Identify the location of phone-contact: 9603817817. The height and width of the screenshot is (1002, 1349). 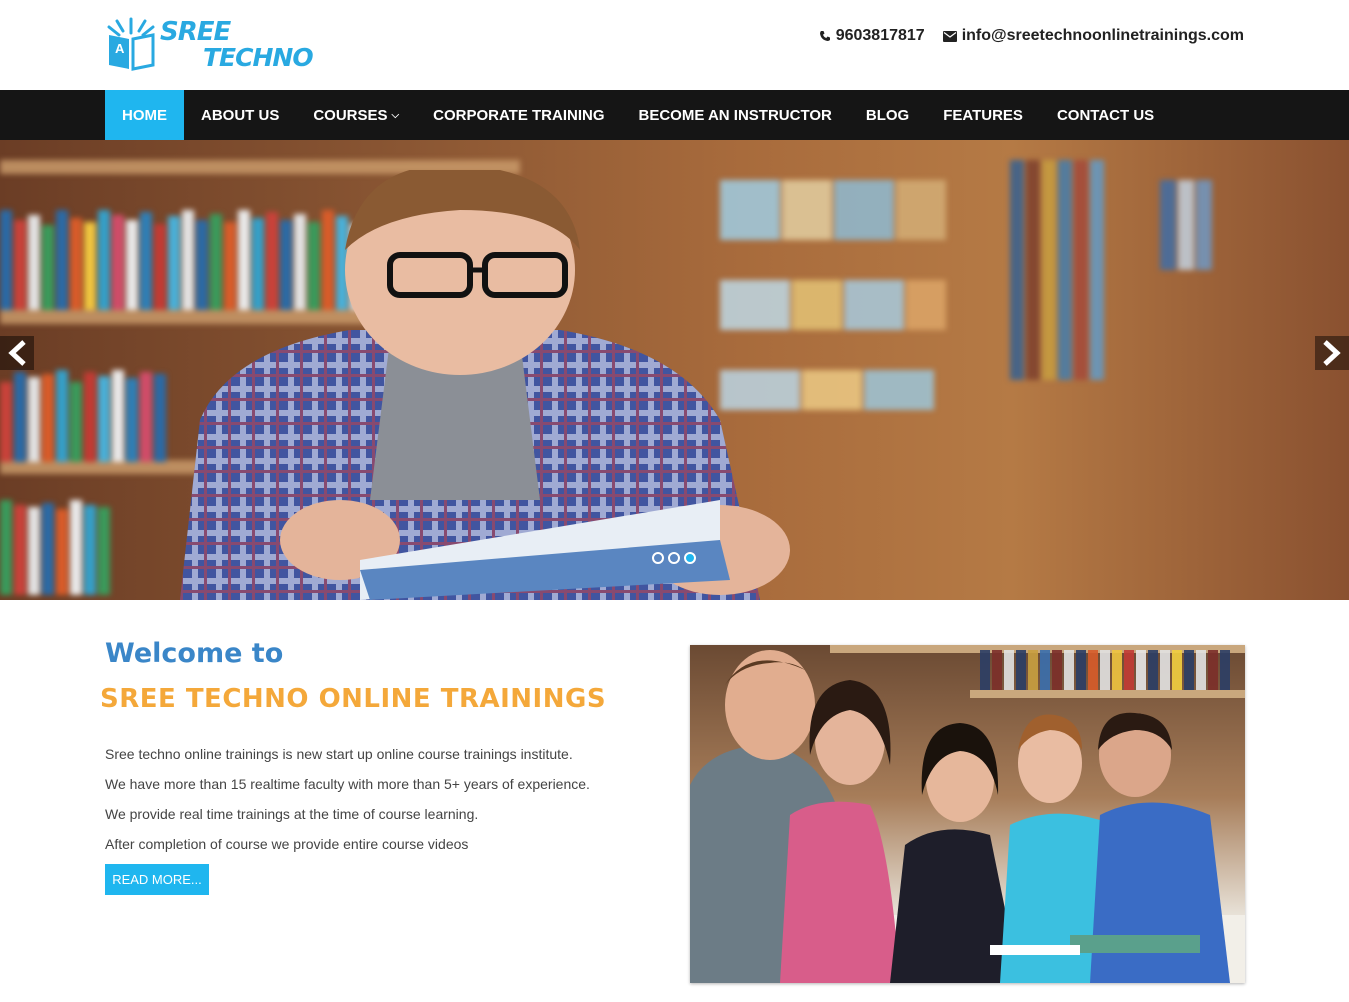
(872, 36).